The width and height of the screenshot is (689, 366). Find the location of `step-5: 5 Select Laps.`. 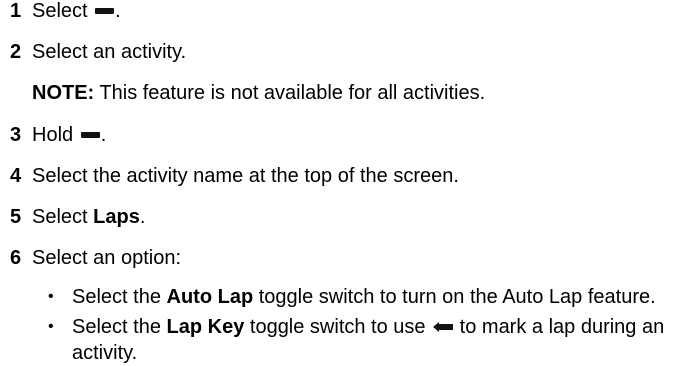

step-5: 5 Select Laps. is located at coordinates (77, 217).